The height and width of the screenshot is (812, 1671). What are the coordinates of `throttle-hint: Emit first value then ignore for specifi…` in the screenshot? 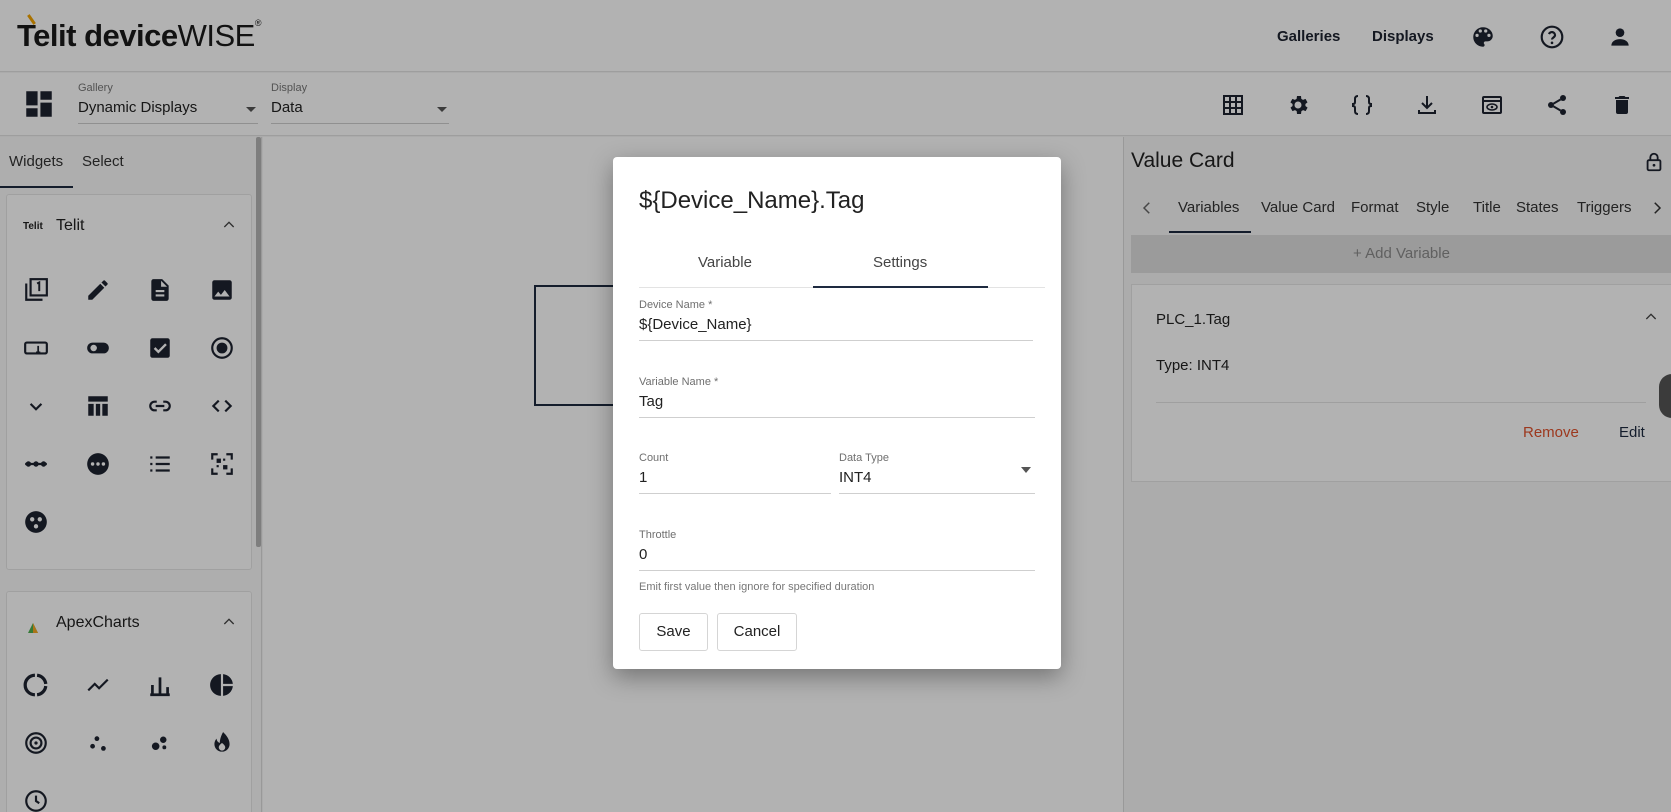 It's located at (757, 587).